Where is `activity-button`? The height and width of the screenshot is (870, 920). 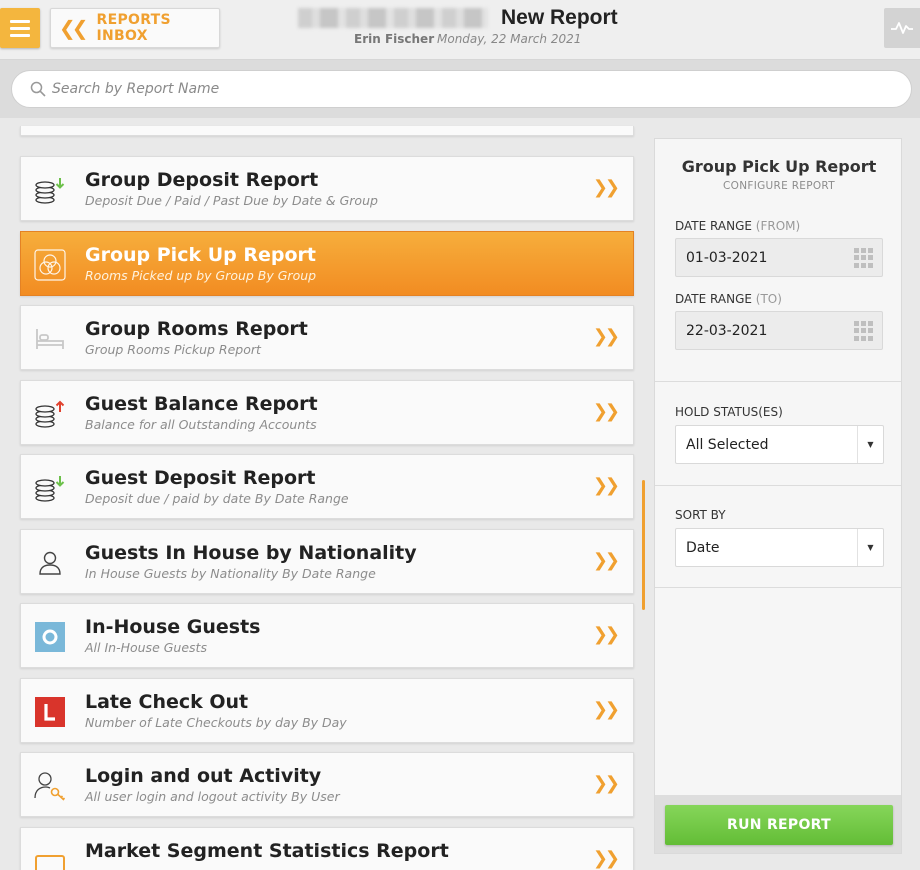 activity-button is located at coordinates (902, 28).